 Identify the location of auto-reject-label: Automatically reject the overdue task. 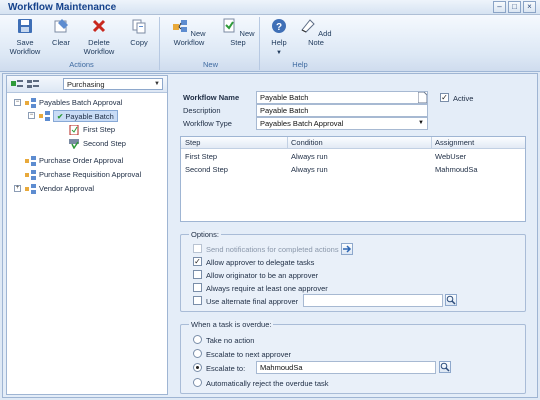
(267, 383).